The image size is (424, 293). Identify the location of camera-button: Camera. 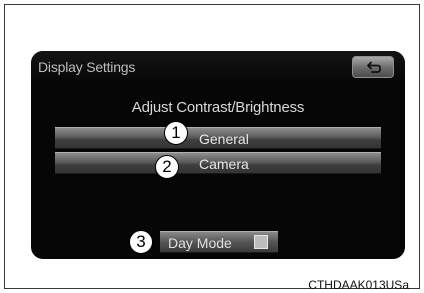
(218, 163).